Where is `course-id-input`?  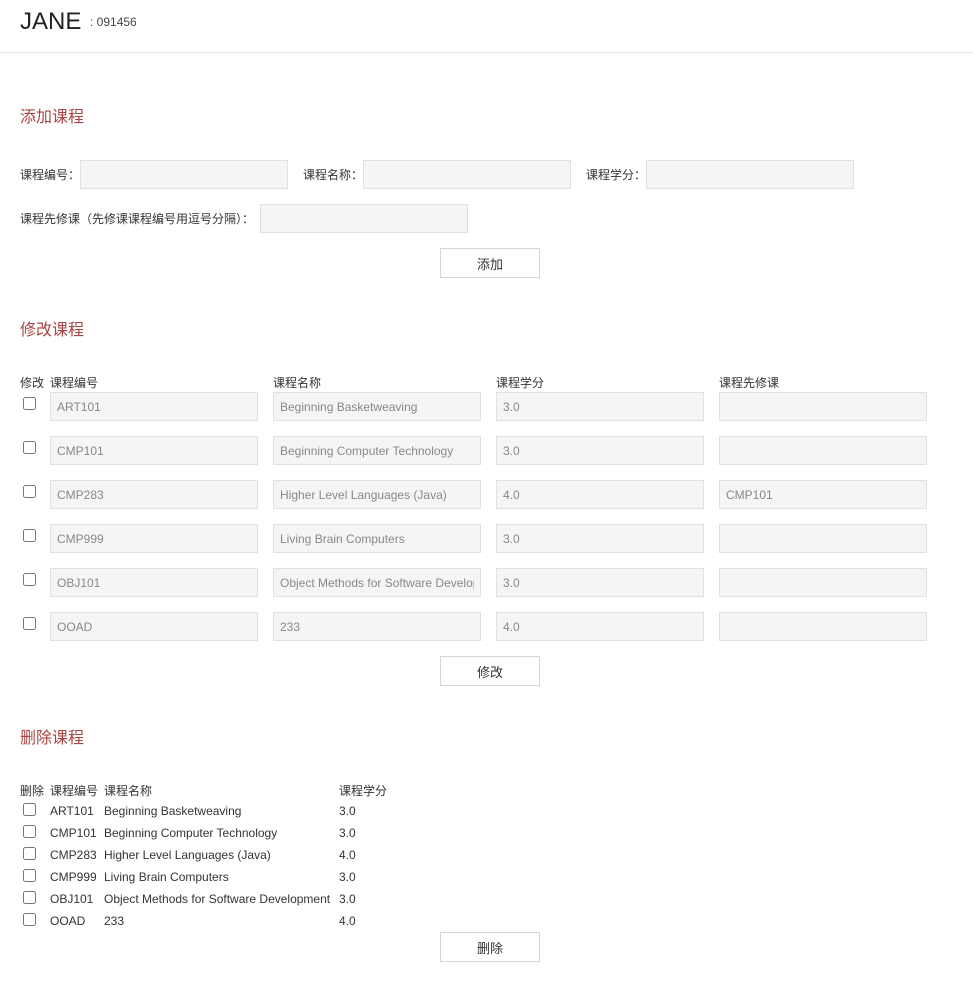
course-id-input is located at coordinates (184, 174).